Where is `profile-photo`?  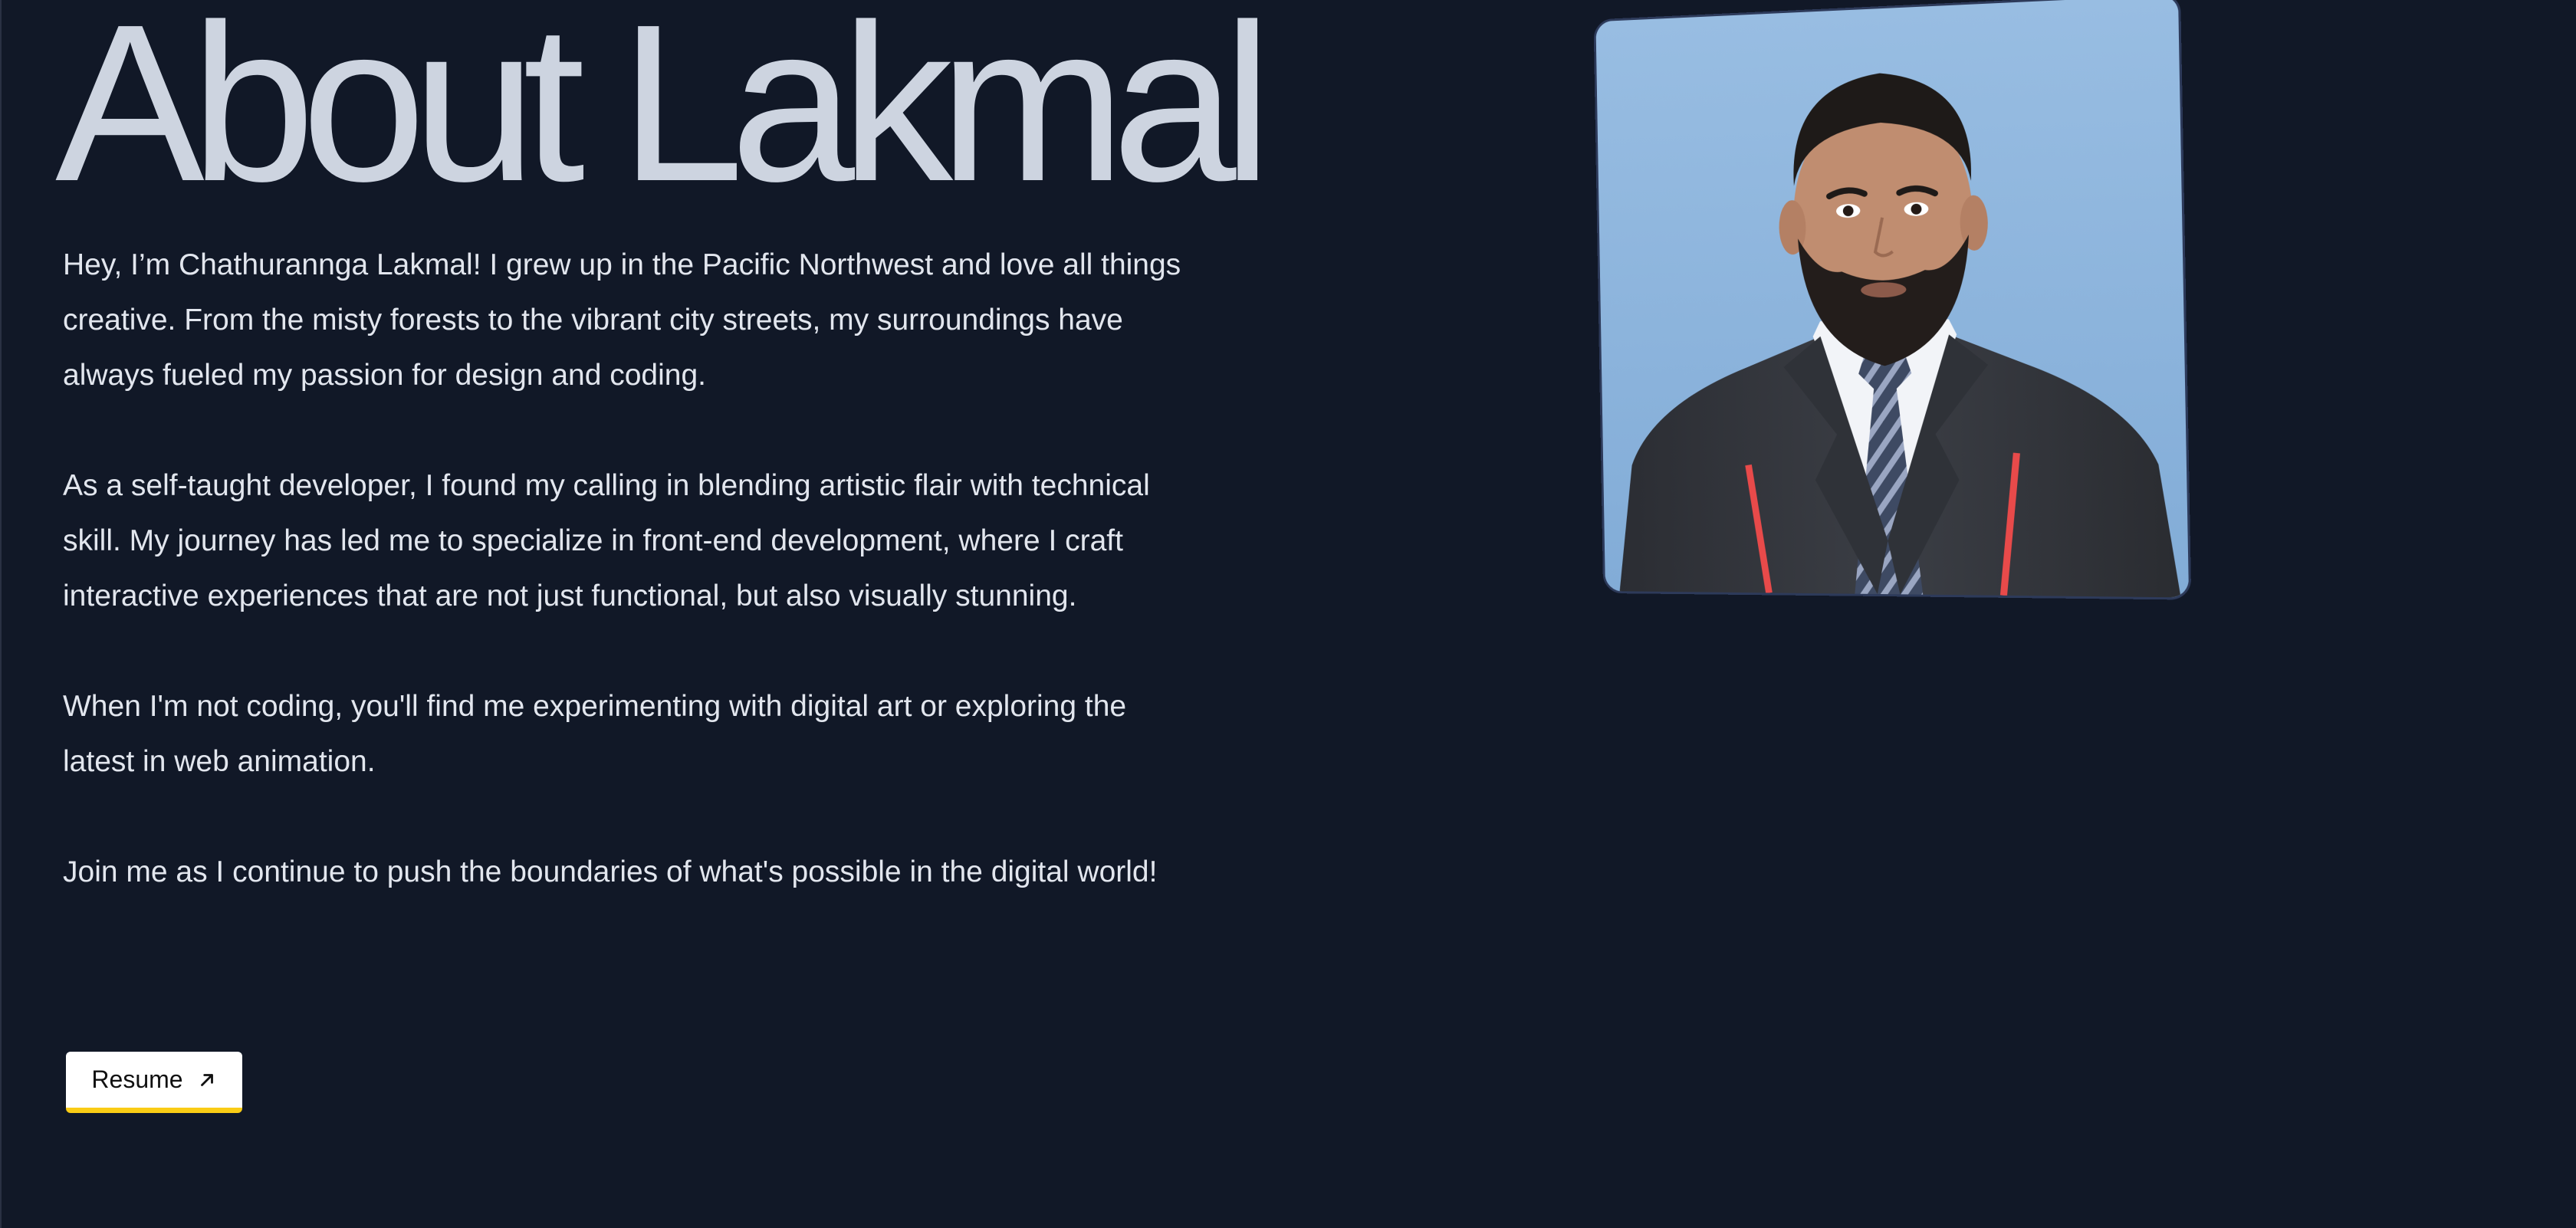 profile-photo is located at coordinates (1893, 300).